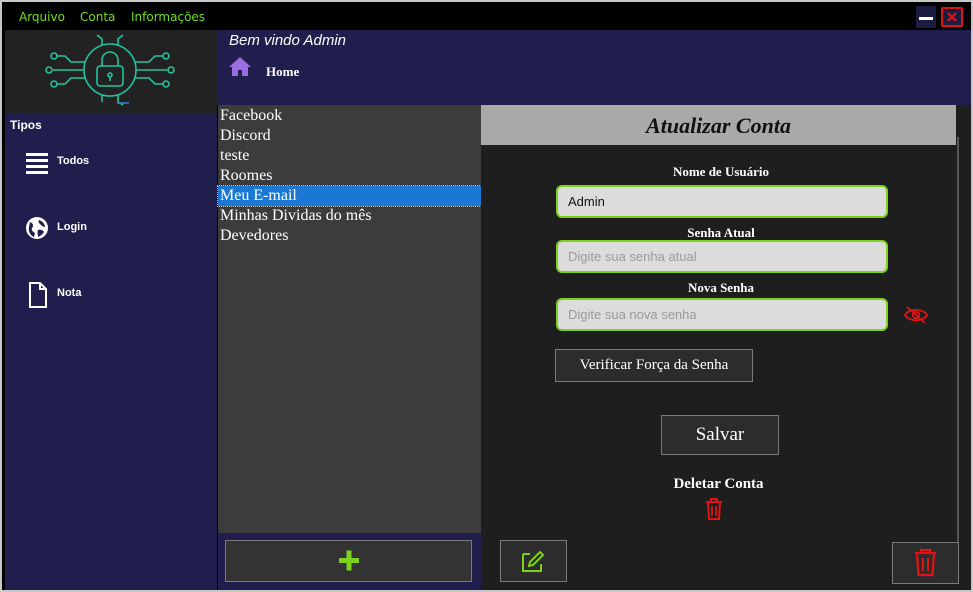  Describe the element at coordinates (240, 67) in the screenshot. I see `home-icon` at that location.